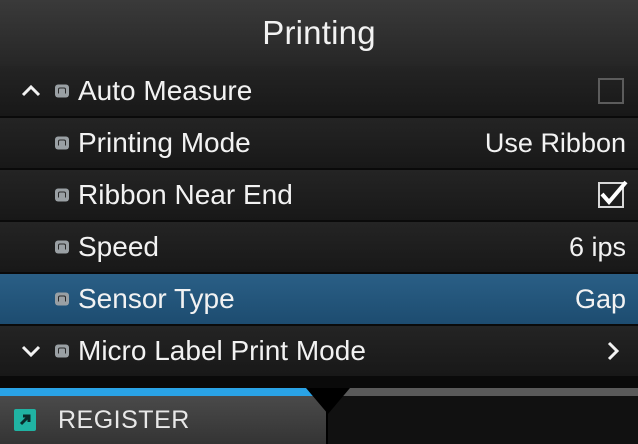 The height and width of the screenshot is (444, 638). I want to click on ribbon-near-end-checkbox, so click(613, 194).